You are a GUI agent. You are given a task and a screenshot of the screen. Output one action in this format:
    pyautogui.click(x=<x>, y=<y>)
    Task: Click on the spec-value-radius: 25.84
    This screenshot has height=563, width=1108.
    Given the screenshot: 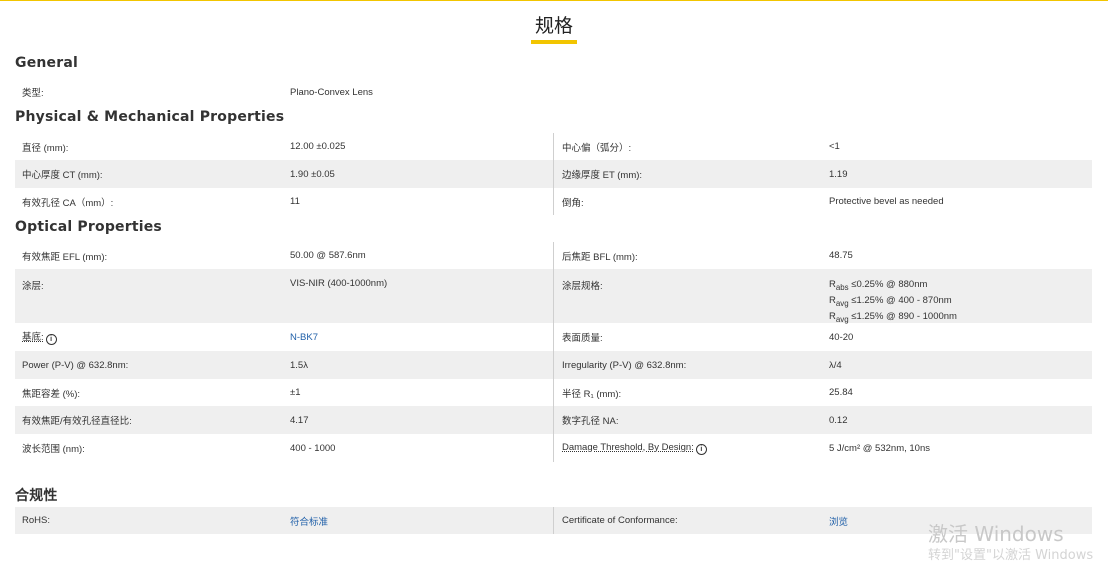 What is the action you would take?
    pyautogui.click(x=841, y=392)
    